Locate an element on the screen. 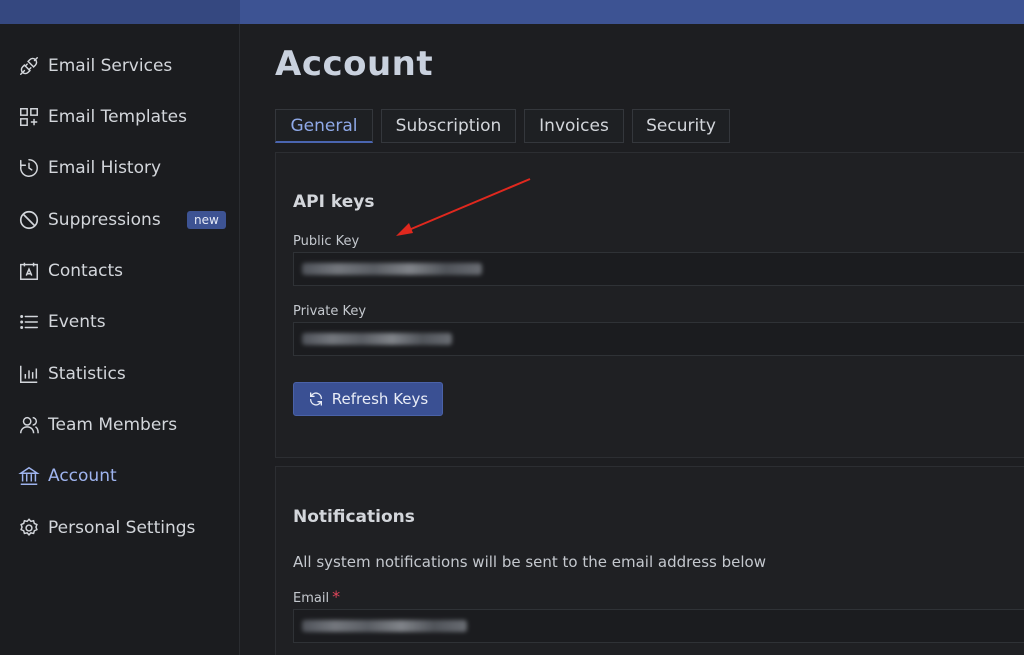 The width and height of the screenshot is (1024, 655). sidebar-item-label: Statistics is located at coordinates (87, 374).